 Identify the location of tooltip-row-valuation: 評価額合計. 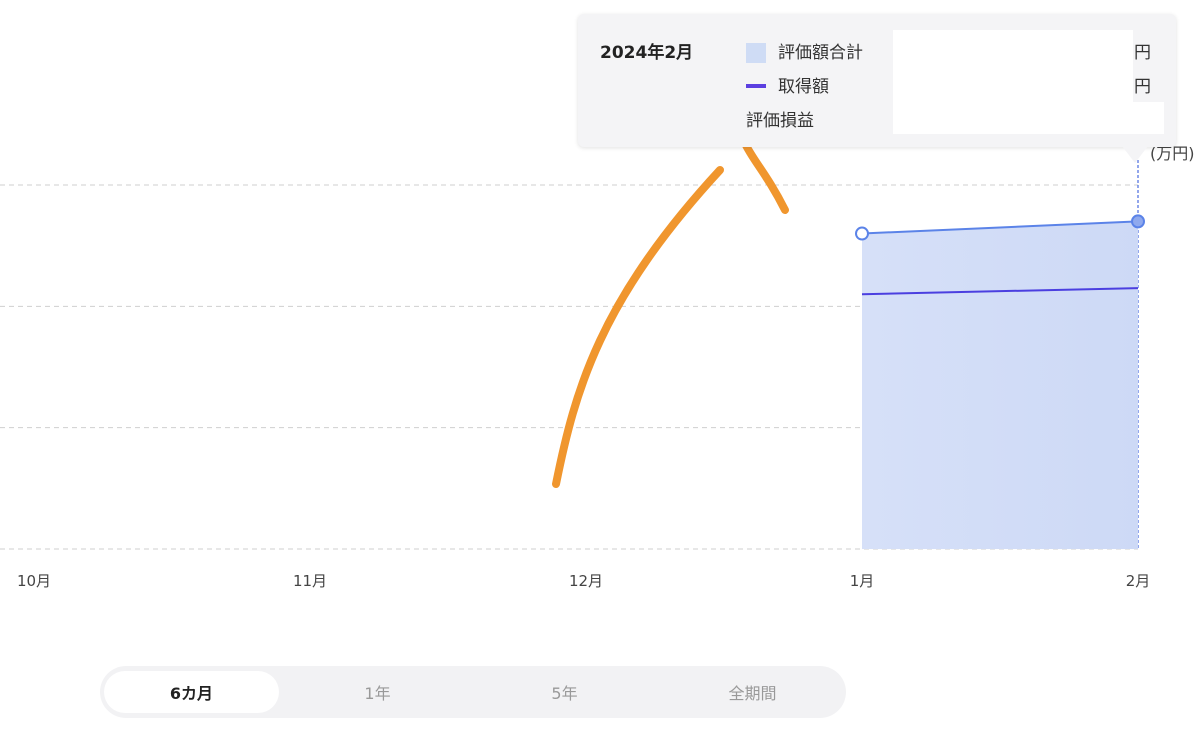
(804, 50).